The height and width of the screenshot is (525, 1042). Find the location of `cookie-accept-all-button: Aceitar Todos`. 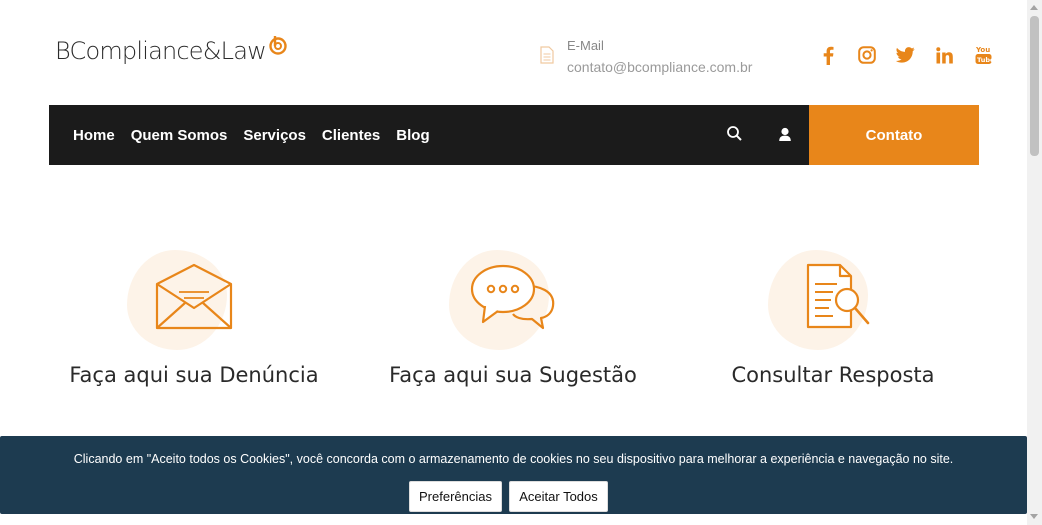

cookie-accept-all-button: Aceitar Todos is located at coordinates (558, 496).